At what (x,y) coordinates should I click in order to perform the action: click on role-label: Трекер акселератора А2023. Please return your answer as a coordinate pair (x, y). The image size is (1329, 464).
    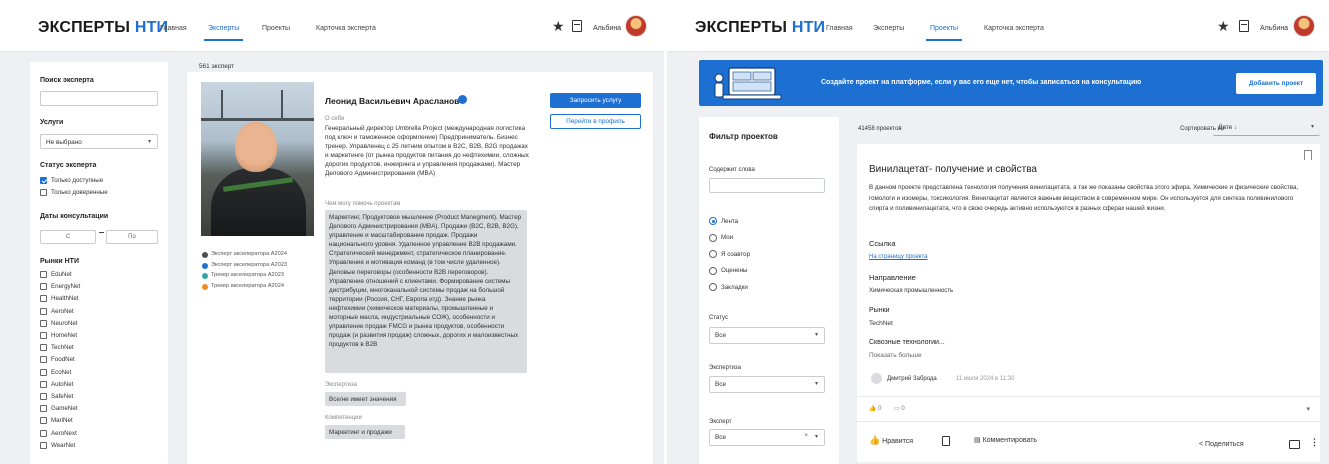
    Looking at the image, I should click on (247, 275).